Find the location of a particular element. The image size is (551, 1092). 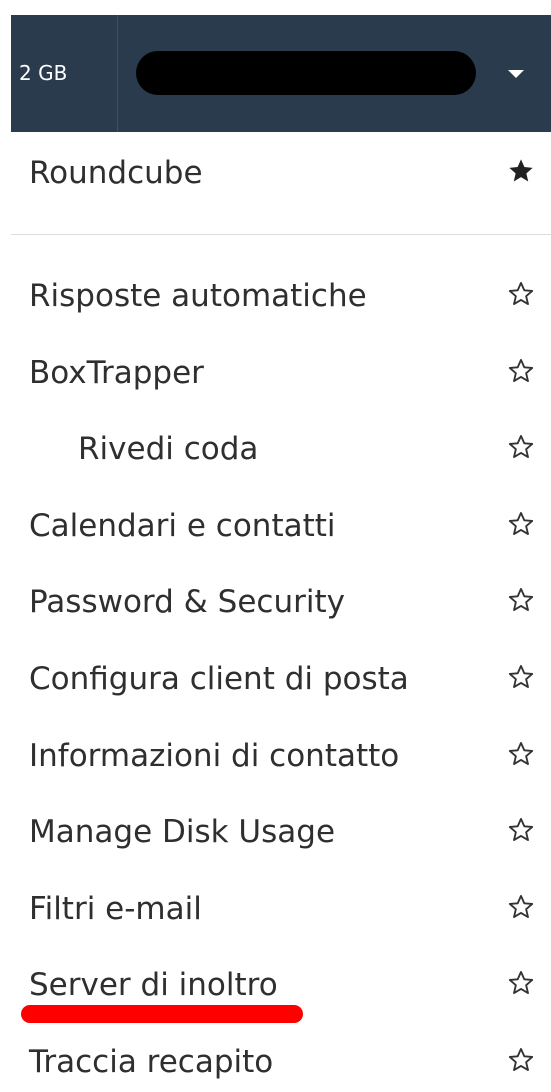

menu-item-risposte-automatiche: Risposte automatiche is located at coordinates (281, 296).